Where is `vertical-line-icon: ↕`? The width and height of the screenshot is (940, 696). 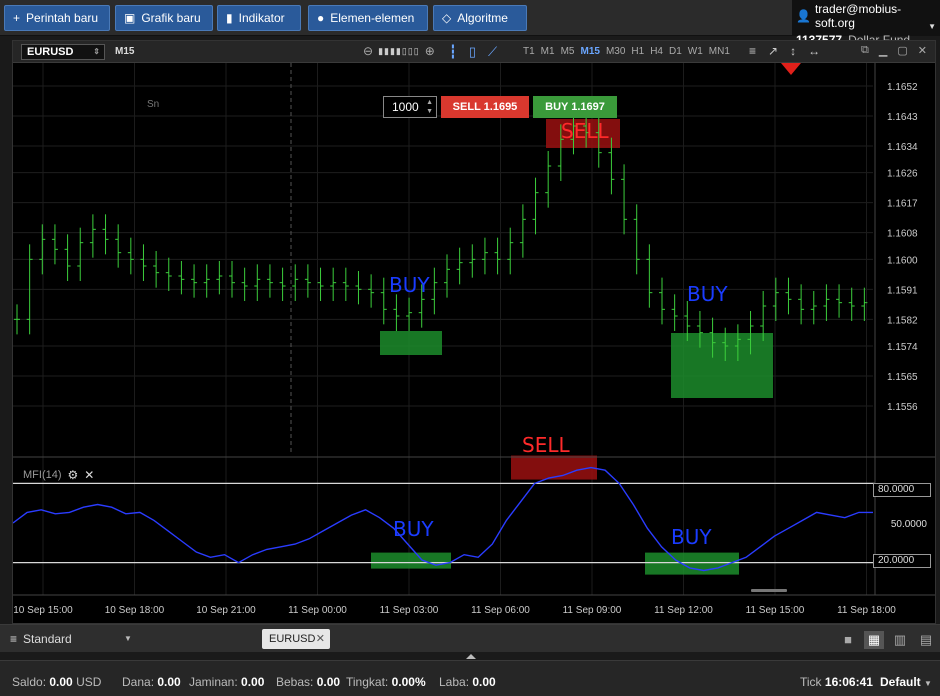 vertical-line-icon: ↕ is located at coordinates (793, 51).